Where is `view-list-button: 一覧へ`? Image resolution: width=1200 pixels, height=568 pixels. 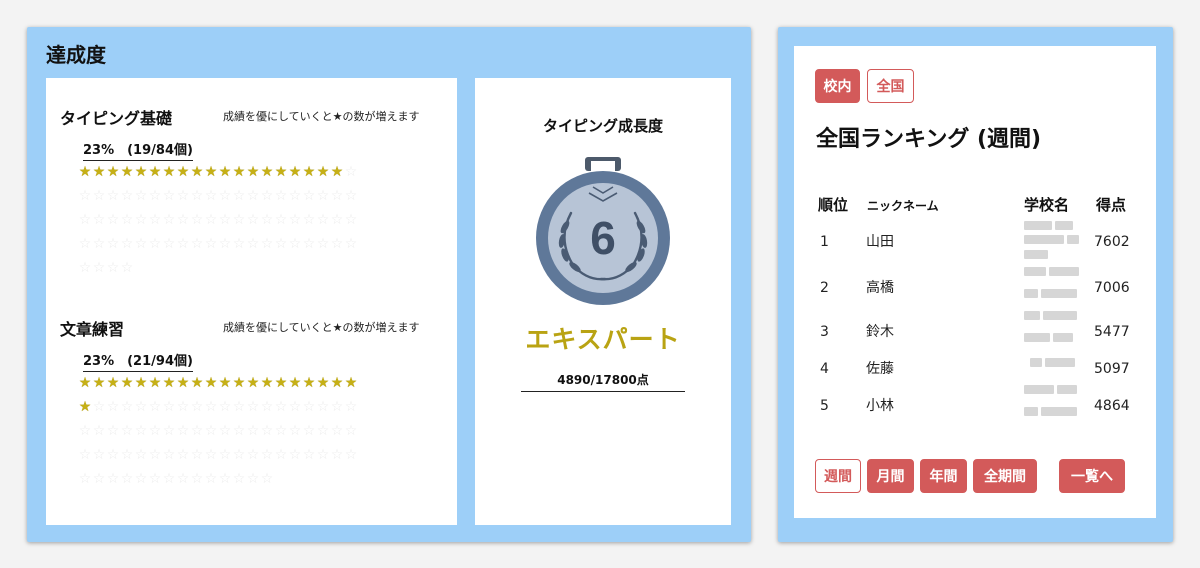 view-list-button: 一覧へ is located at coordinates (1092, 476).